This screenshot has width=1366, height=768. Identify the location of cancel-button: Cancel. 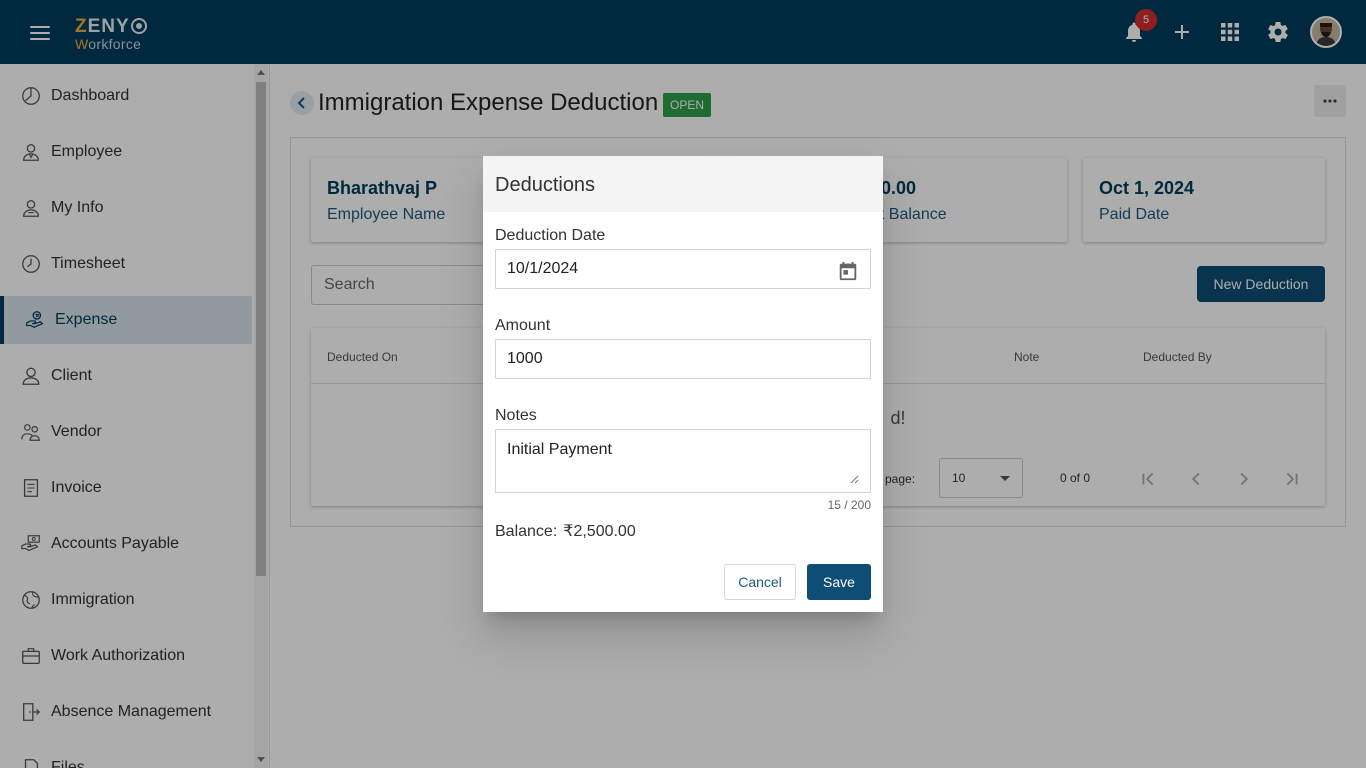
(760, 582).